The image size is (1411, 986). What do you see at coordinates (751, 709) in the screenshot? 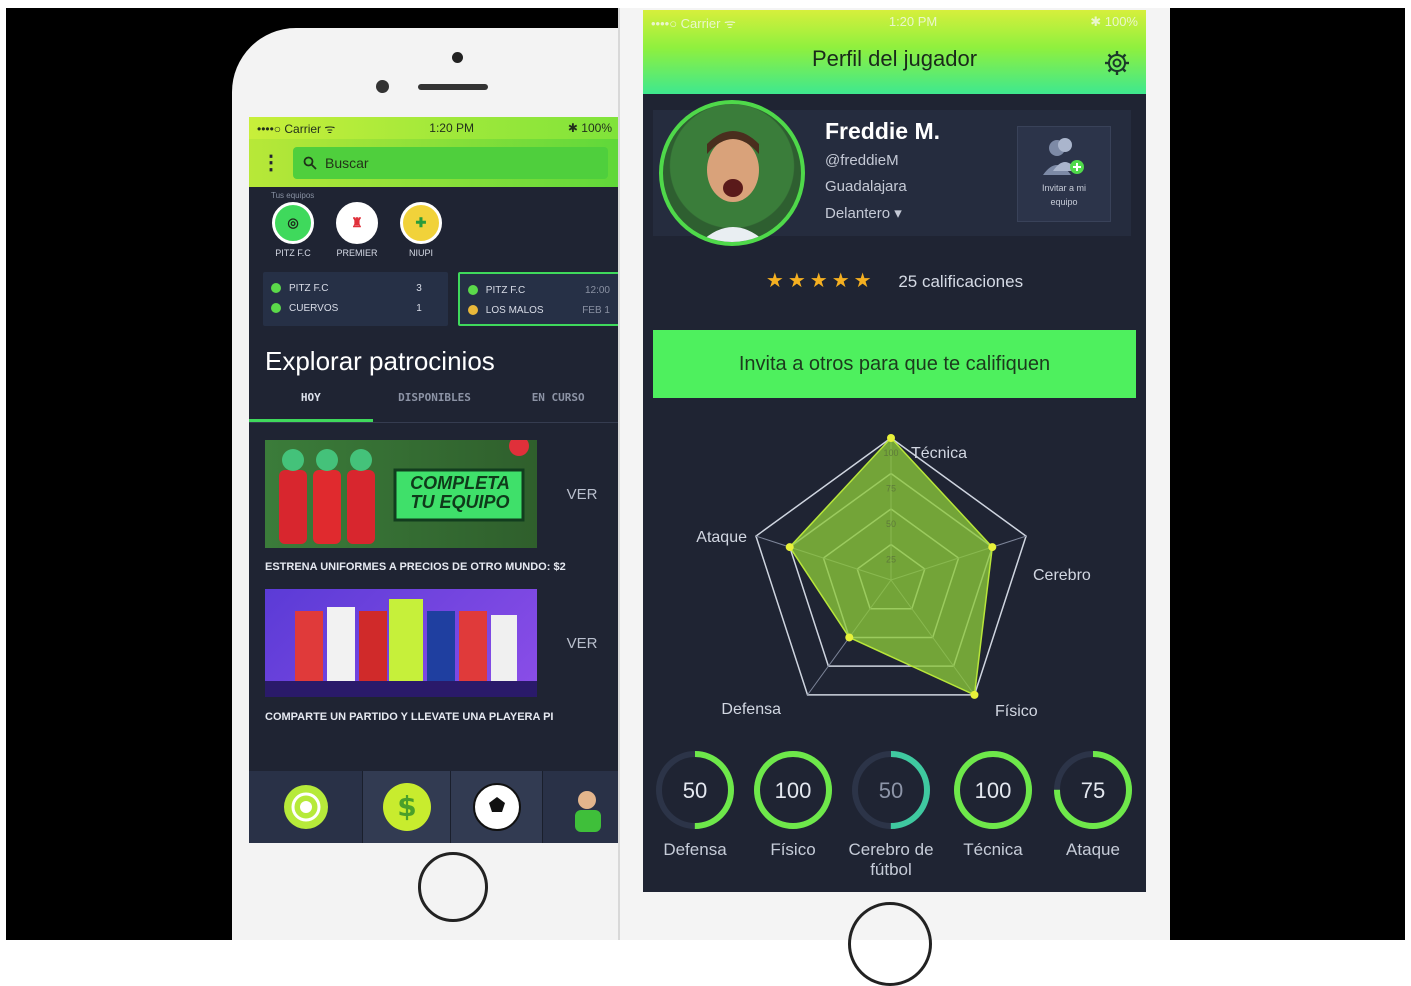
I see `radar-axis-label: Defensa` at bounding box center [751, 709].